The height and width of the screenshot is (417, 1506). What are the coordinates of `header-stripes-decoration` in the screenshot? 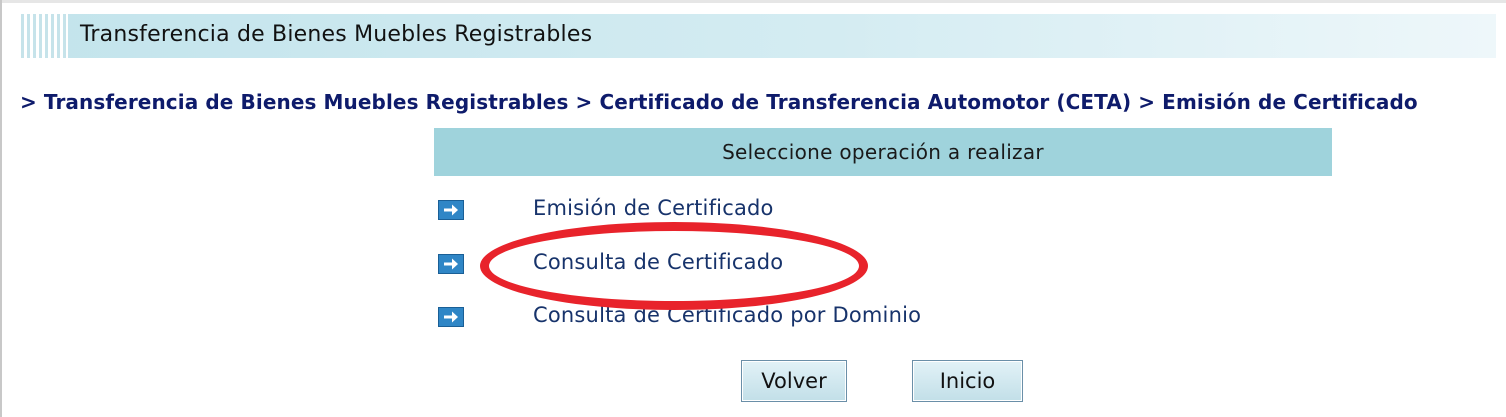 It's located at (43, 36).